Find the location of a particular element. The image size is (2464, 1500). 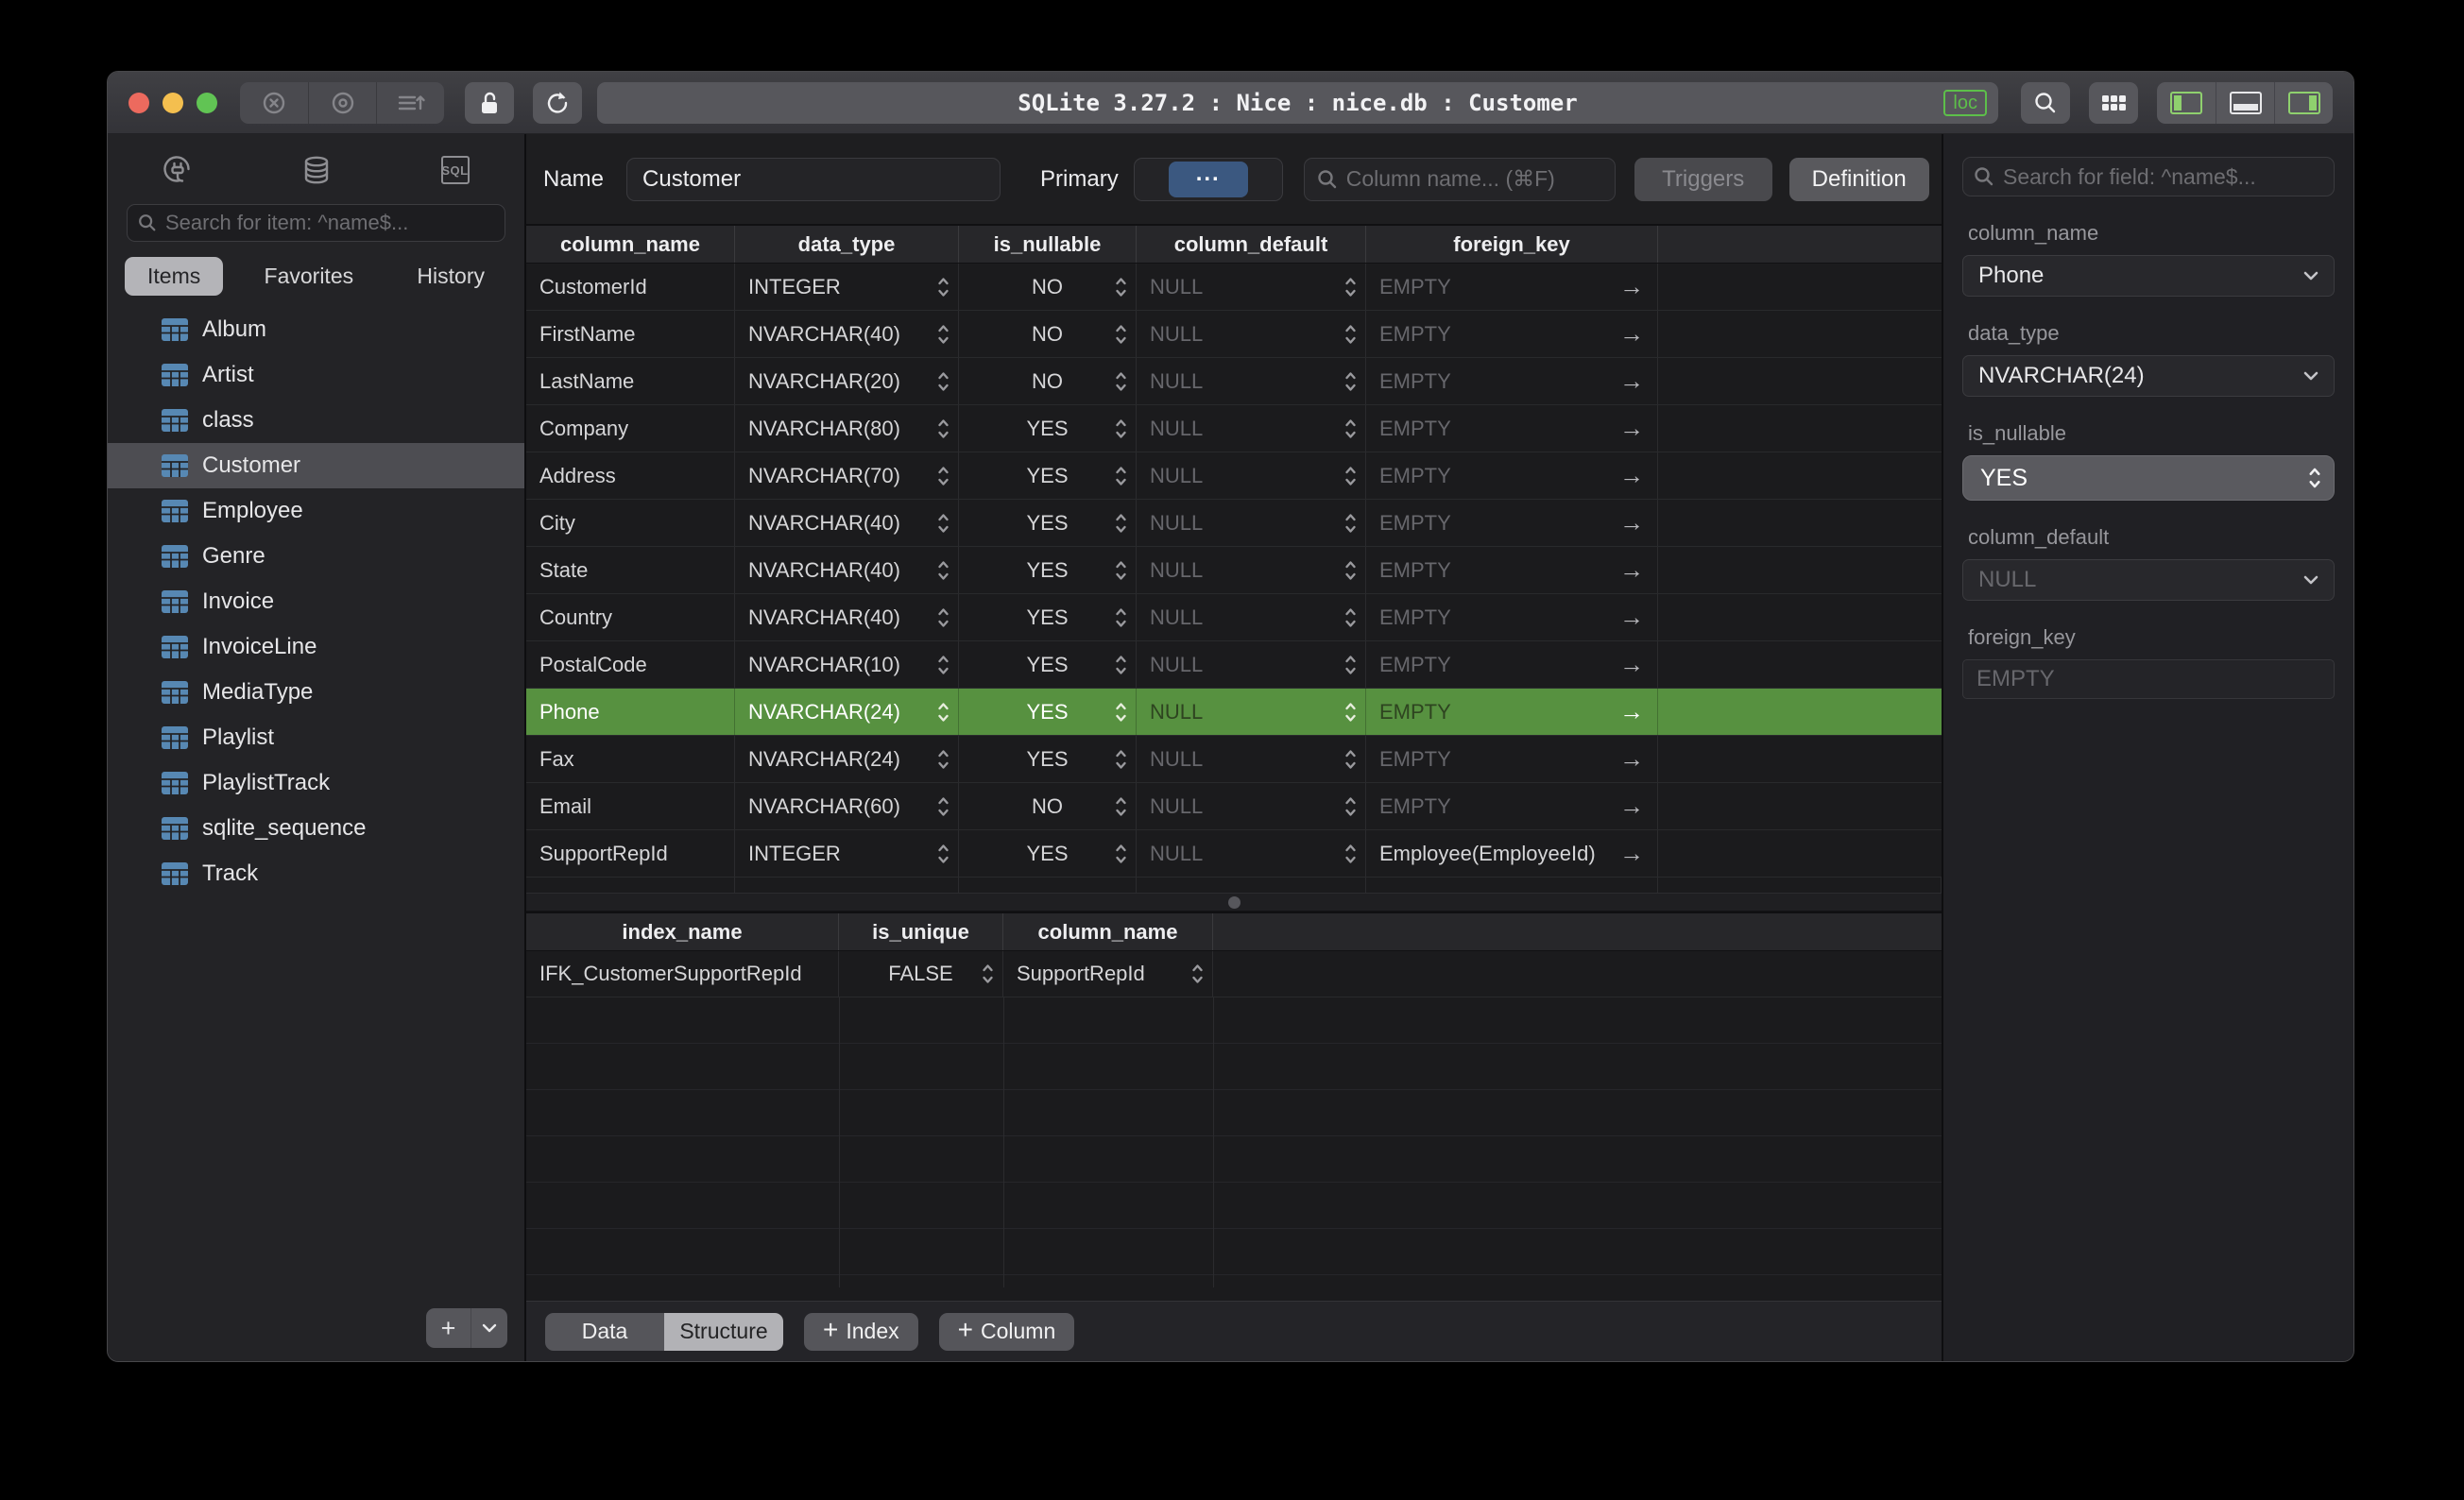

lock-button is located at coordinates (489, 102).